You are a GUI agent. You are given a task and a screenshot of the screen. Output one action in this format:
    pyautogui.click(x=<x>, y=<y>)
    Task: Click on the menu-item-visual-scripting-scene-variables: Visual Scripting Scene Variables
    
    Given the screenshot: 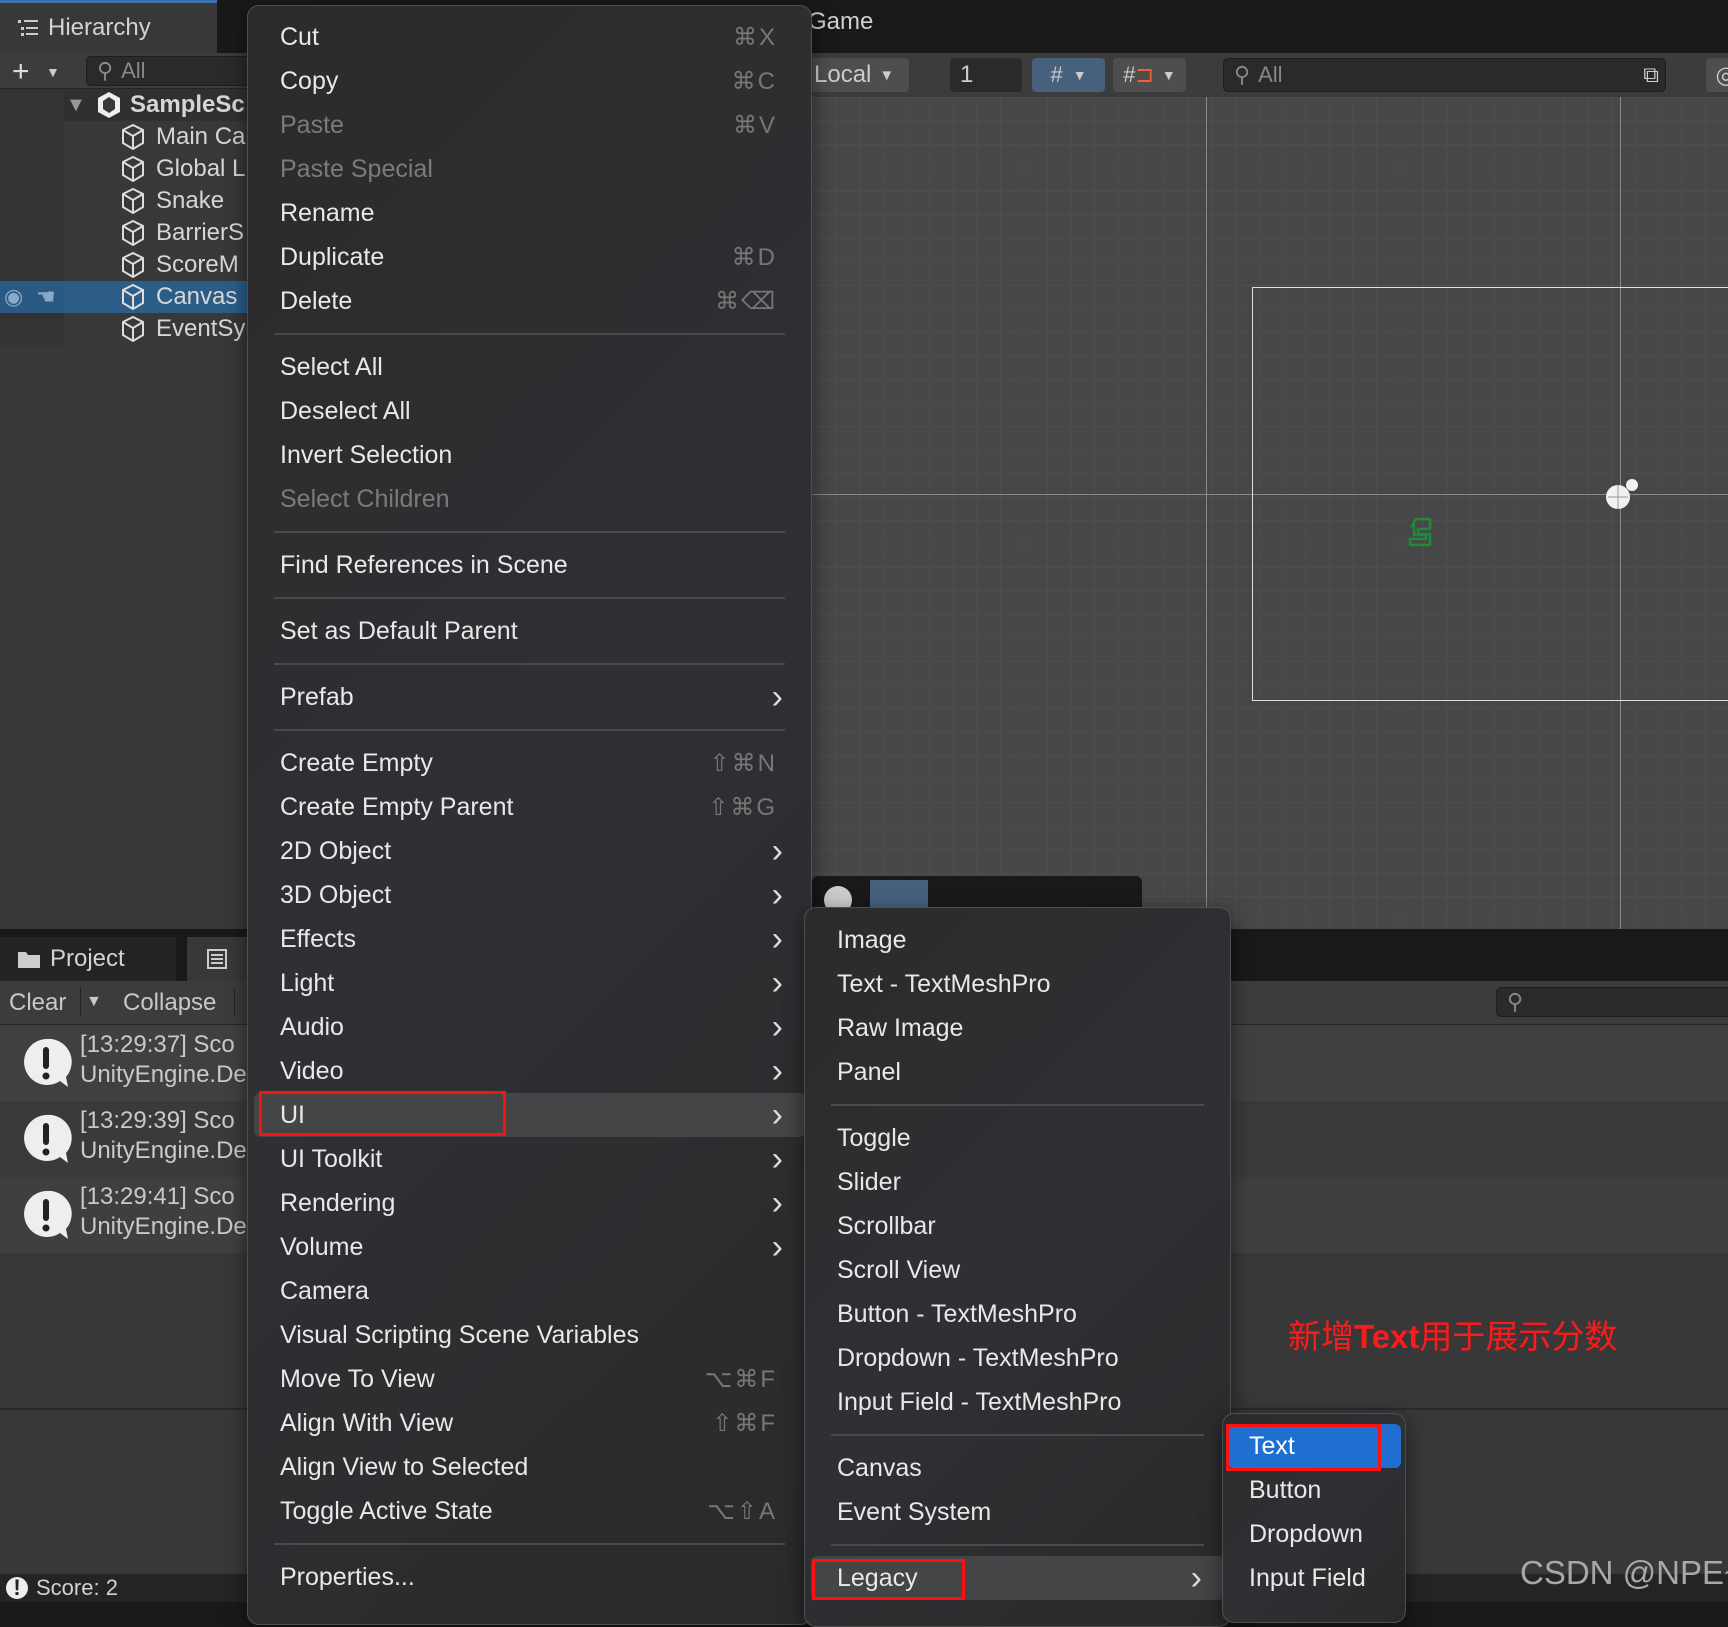 What is the action you would take?
    pyautogui.click(x=529, y=1335)
    